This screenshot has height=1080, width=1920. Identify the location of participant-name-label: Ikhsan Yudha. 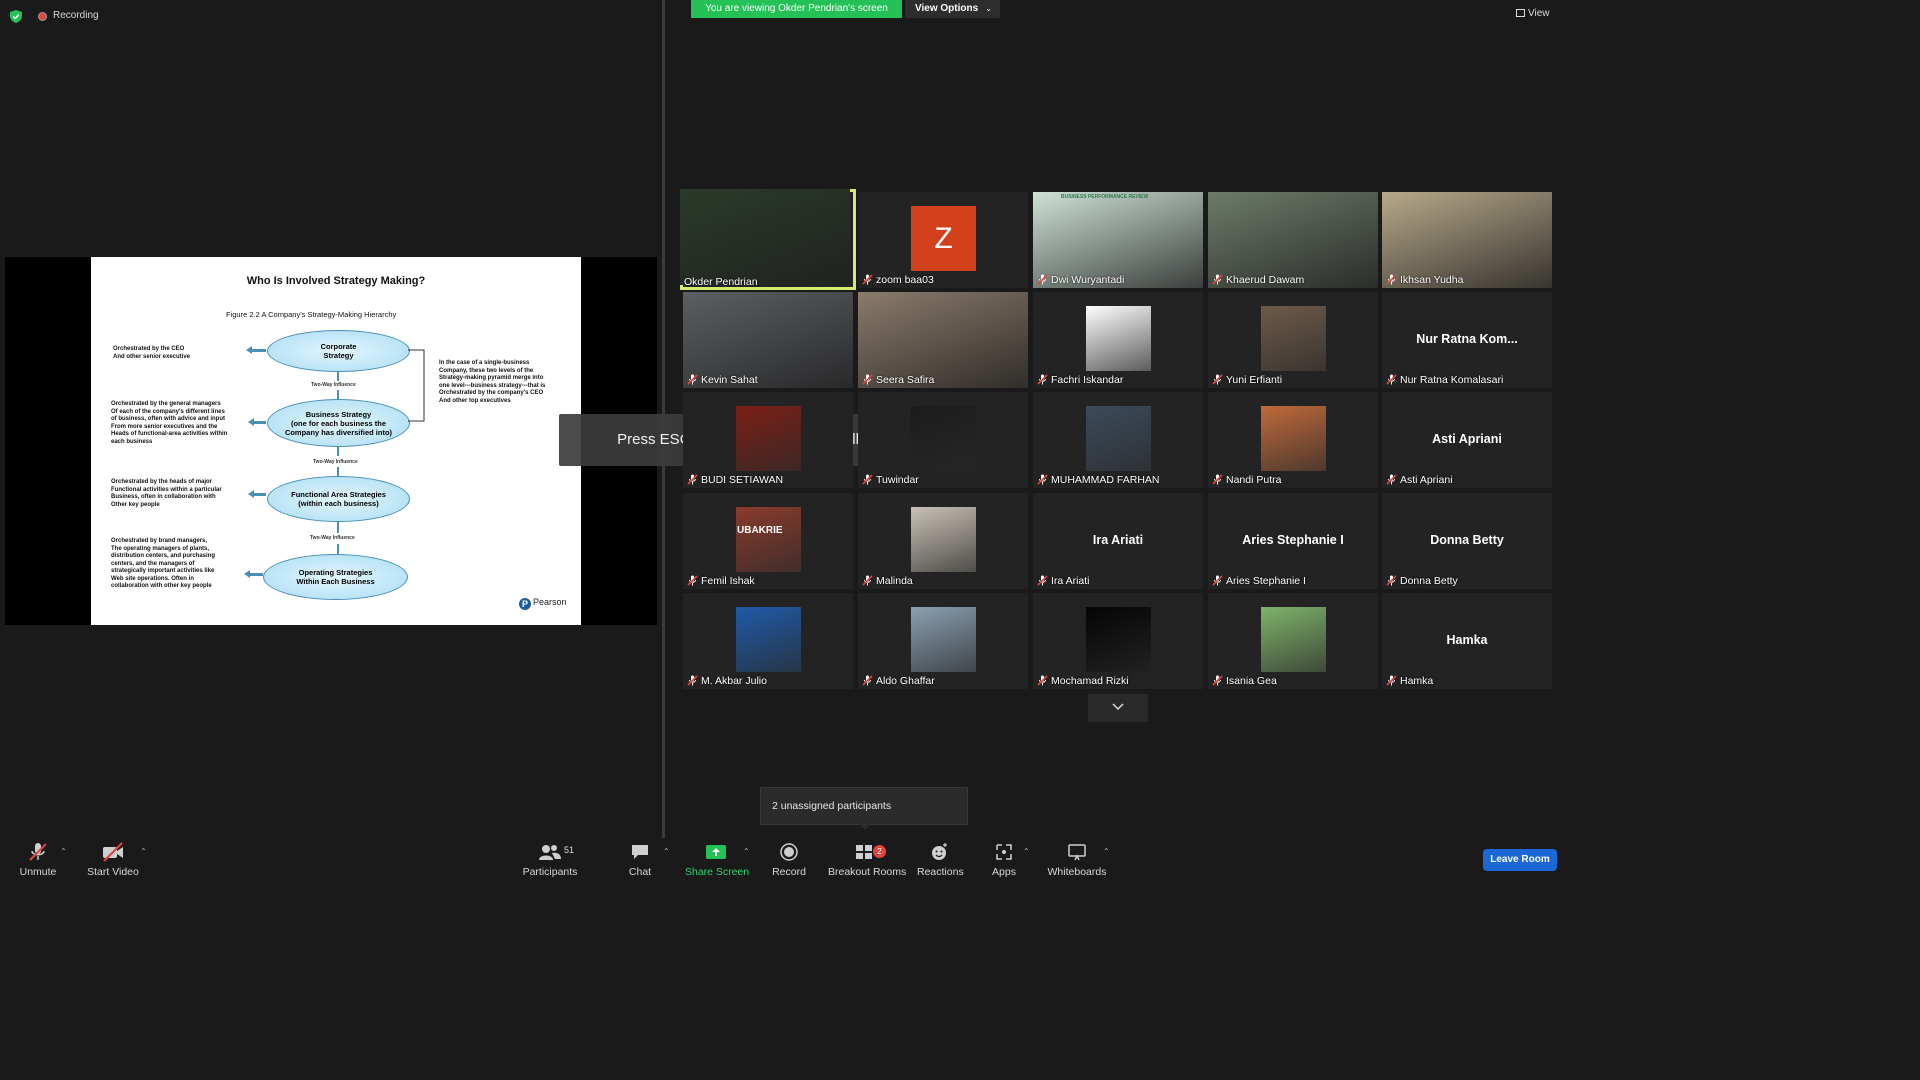
(1424, 280).